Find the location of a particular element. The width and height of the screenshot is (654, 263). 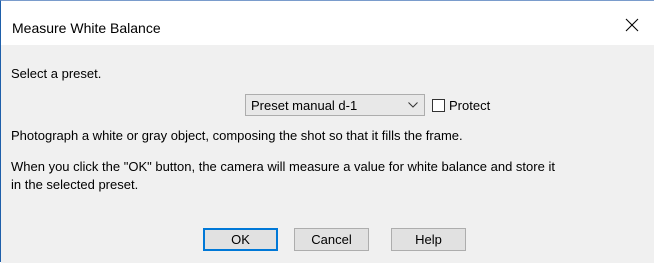

close-button is located at coordinates (632, 25).